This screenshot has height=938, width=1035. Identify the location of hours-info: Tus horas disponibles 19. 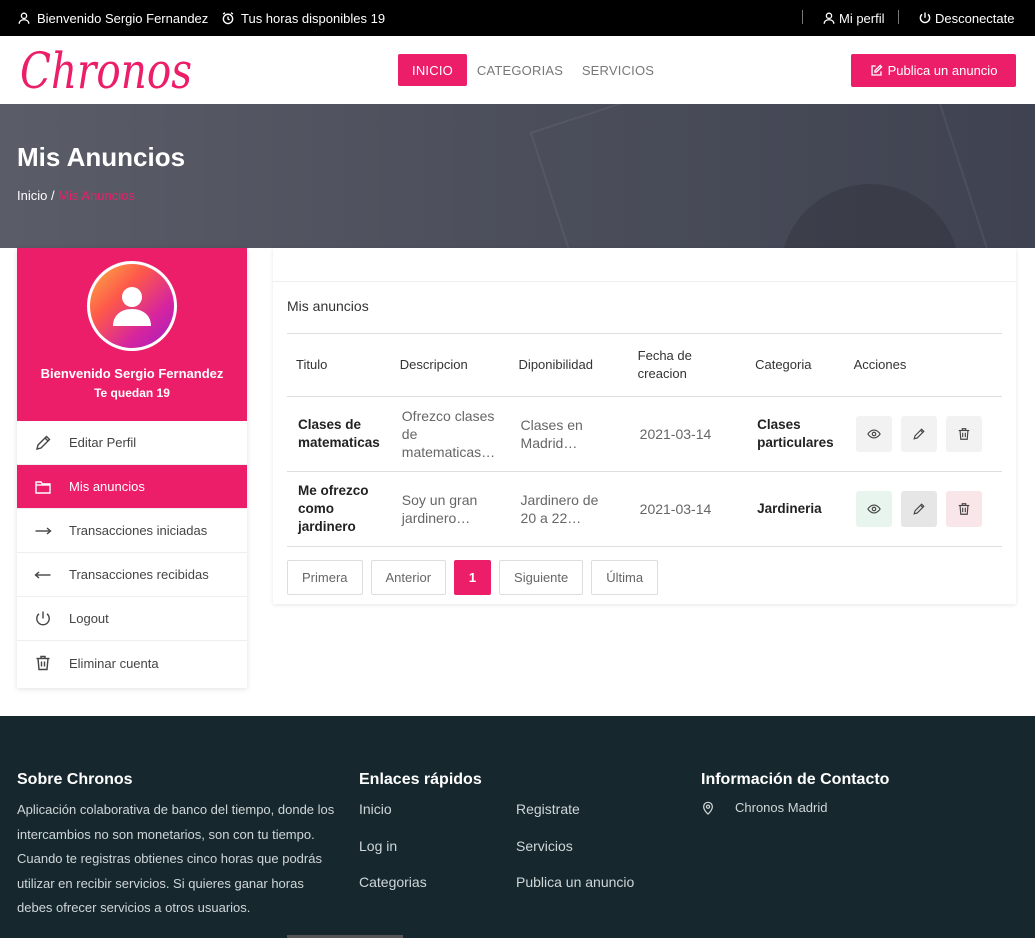
(303, 18).